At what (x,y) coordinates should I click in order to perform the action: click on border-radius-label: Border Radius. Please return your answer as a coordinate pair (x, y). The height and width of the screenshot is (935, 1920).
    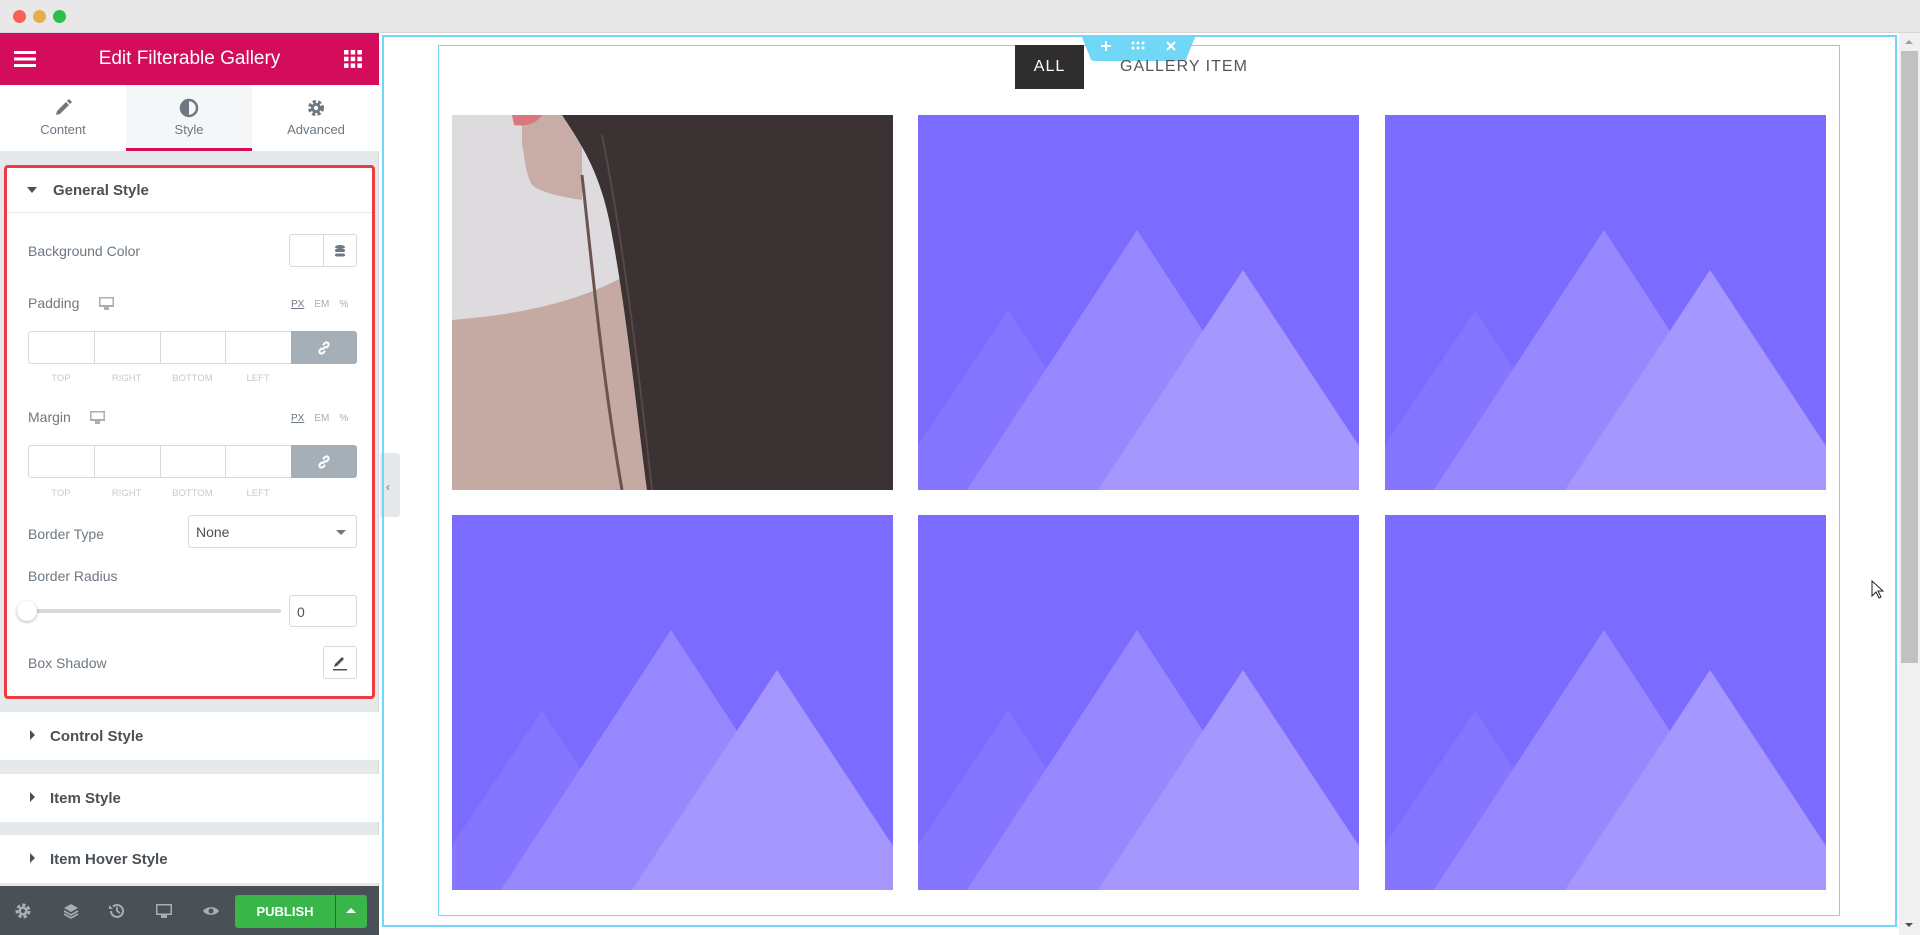
    Looking at the image, I should click on (73, 576).